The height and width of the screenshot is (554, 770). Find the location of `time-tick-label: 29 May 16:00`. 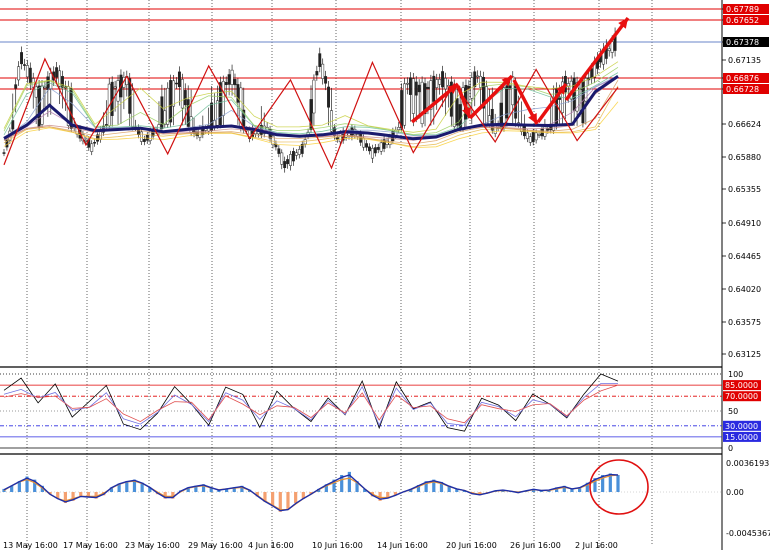

time-tick-label: 29 May 16:00 is located at coordinates (215, 545).